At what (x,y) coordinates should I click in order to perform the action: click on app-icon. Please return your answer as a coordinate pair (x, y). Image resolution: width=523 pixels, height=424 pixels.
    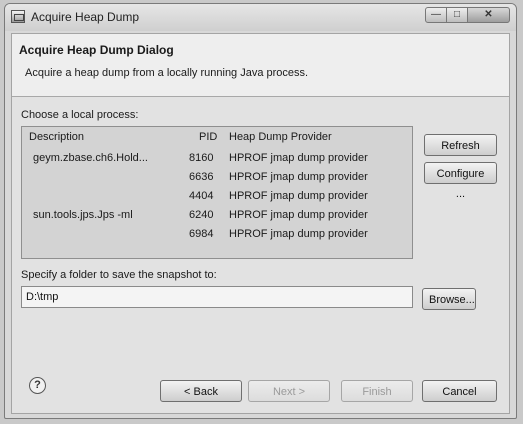
    Looking at the image, I should click on (18, 16).